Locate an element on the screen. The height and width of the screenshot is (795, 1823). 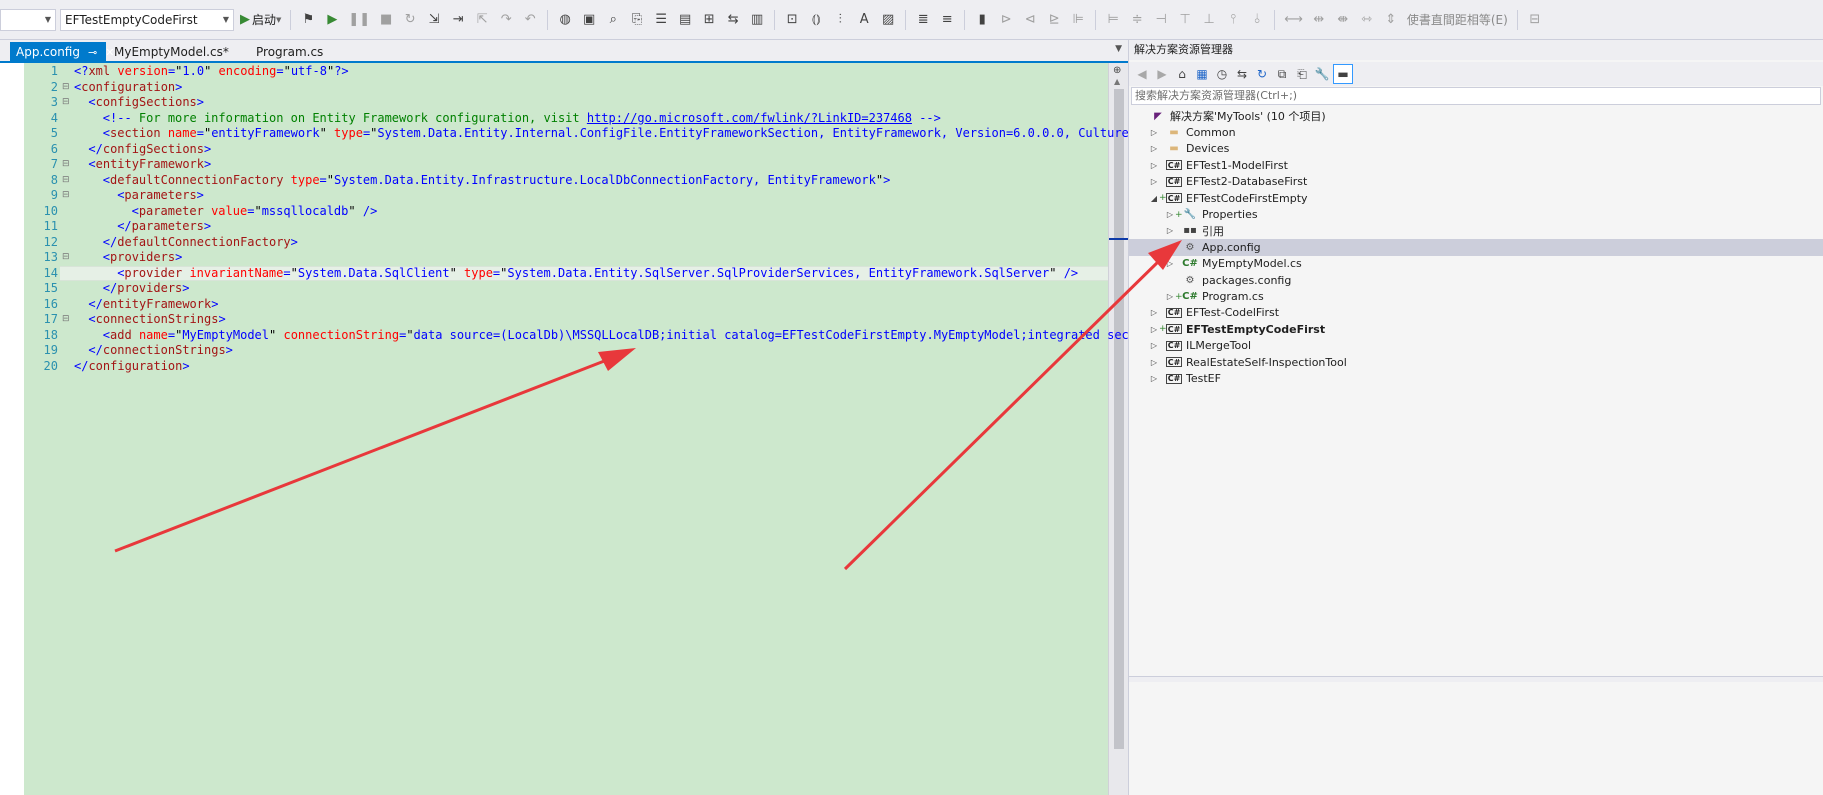
tree-node: ▷ C# TestEF is located at coordinates (1476, 378).